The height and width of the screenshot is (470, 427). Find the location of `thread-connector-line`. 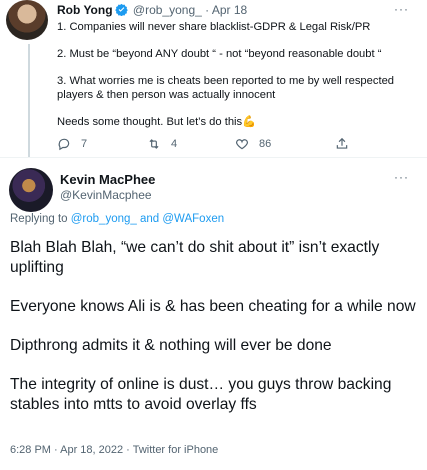

thread-connector-line is located at coordinates (29, 100).